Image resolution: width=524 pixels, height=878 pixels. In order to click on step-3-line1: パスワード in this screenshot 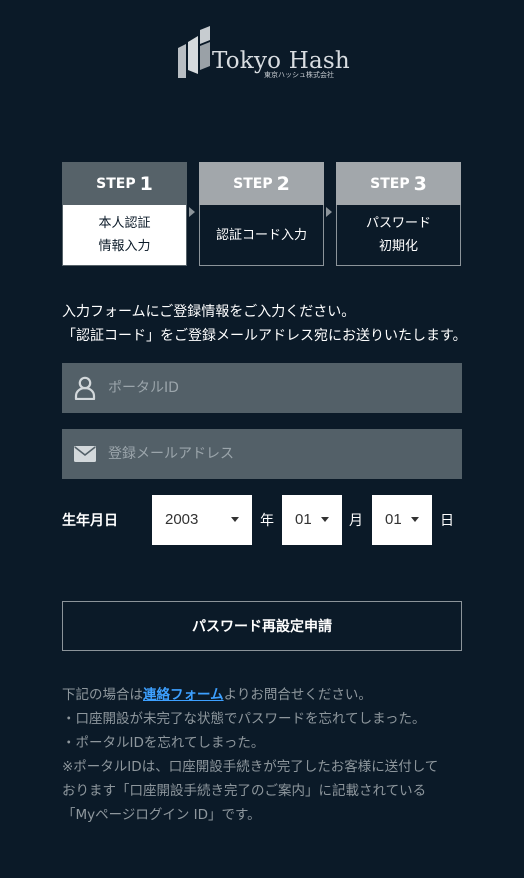, I will do `click(398, 223)`.